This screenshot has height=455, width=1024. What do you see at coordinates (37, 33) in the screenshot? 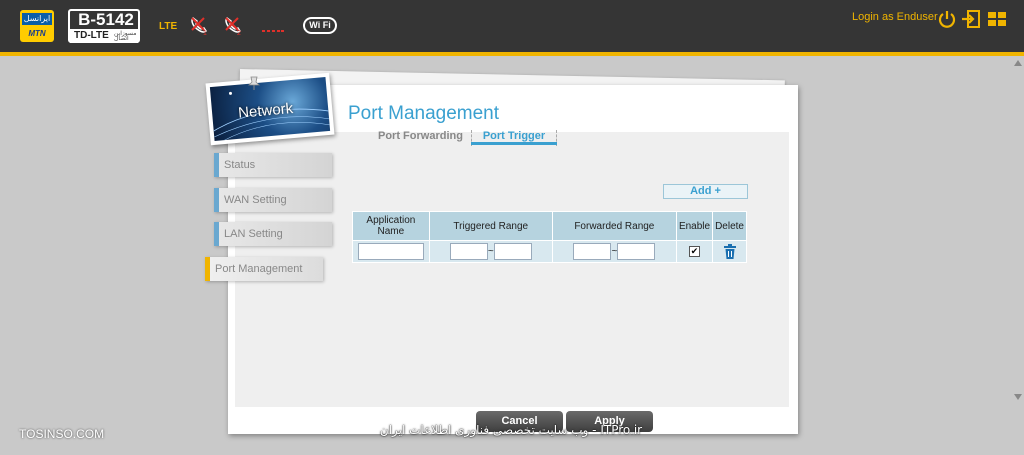
I see `operator-logo-en: MTN` at bounding box center [37, 33].